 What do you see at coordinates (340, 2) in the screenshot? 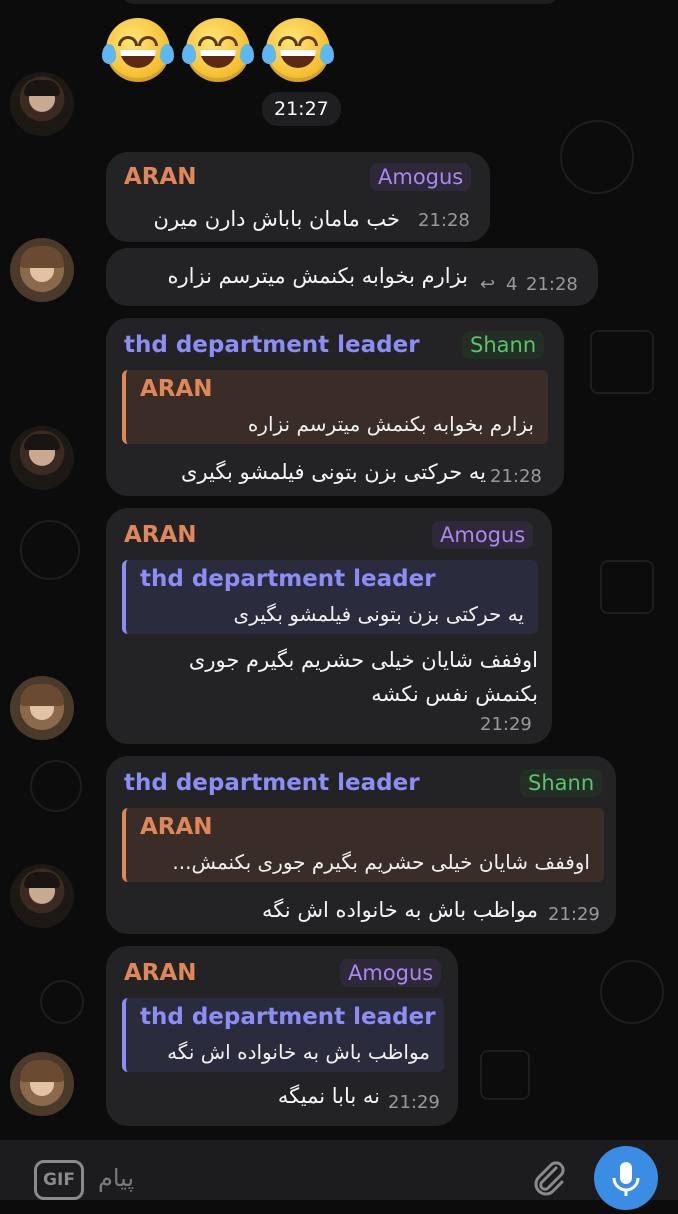
I see `previous-message-edge` at bounding box center [340, 2].